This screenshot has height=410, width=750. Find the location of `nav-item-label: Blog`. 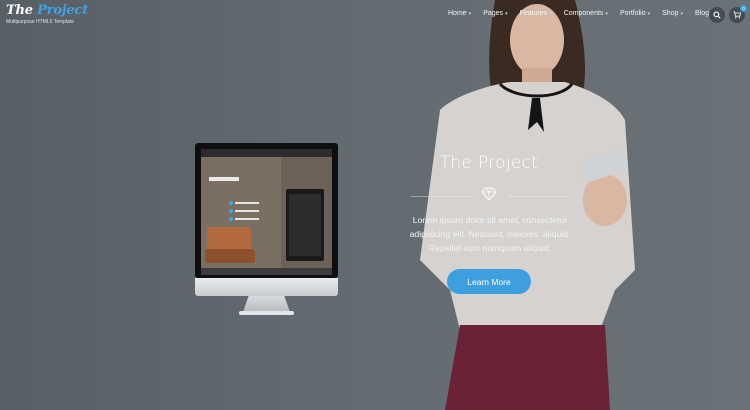

nav-item-label: Blog is located at coordinates (702, 13).